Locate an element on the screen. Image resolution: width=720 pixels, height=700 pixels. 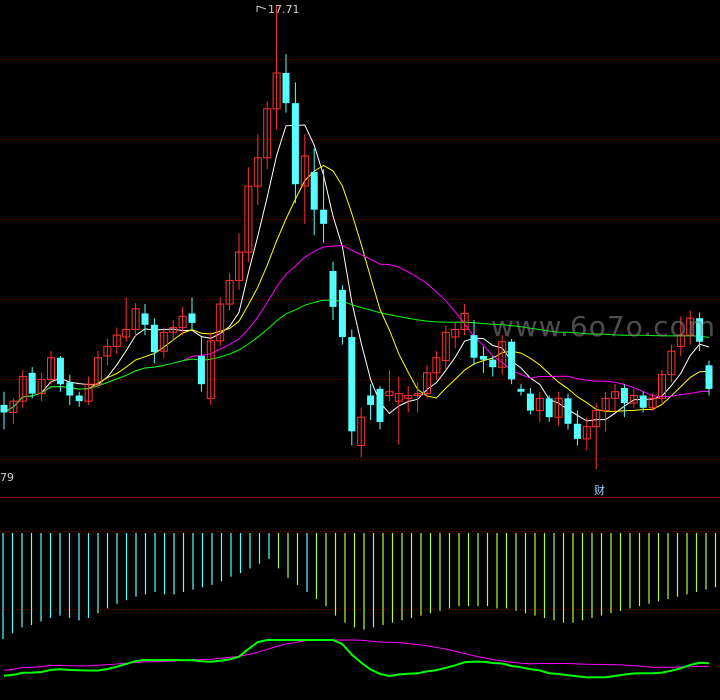
event-badge: 财 is located at coordinates (599, 490).